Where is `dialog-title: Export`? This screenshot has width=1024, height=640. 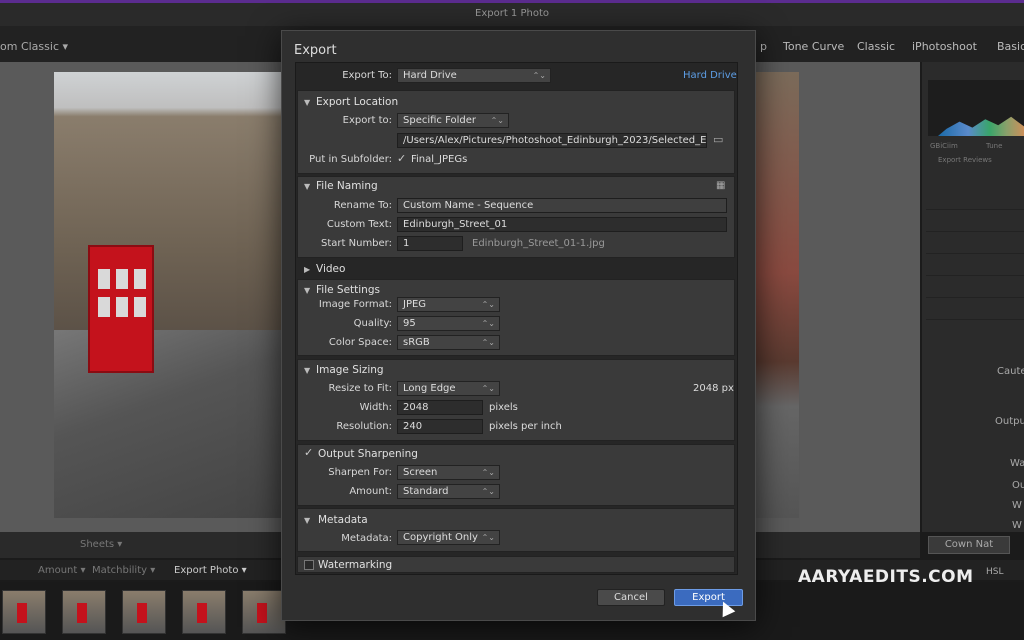
dialog-title: Export is located at coordinates (315, 50).